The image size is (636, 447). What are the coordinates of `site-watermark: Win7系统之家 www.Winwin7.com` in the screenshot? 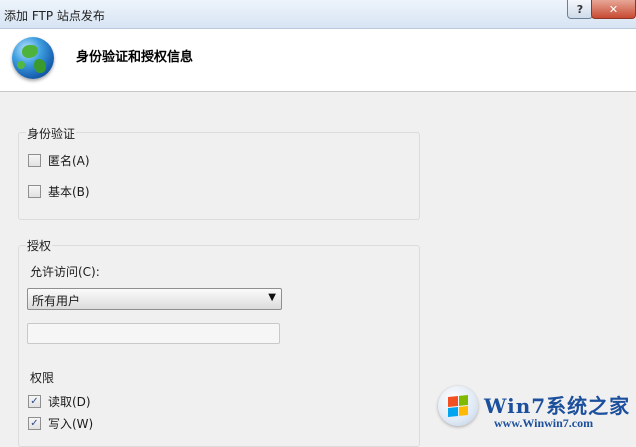 It's located at (534, 409).